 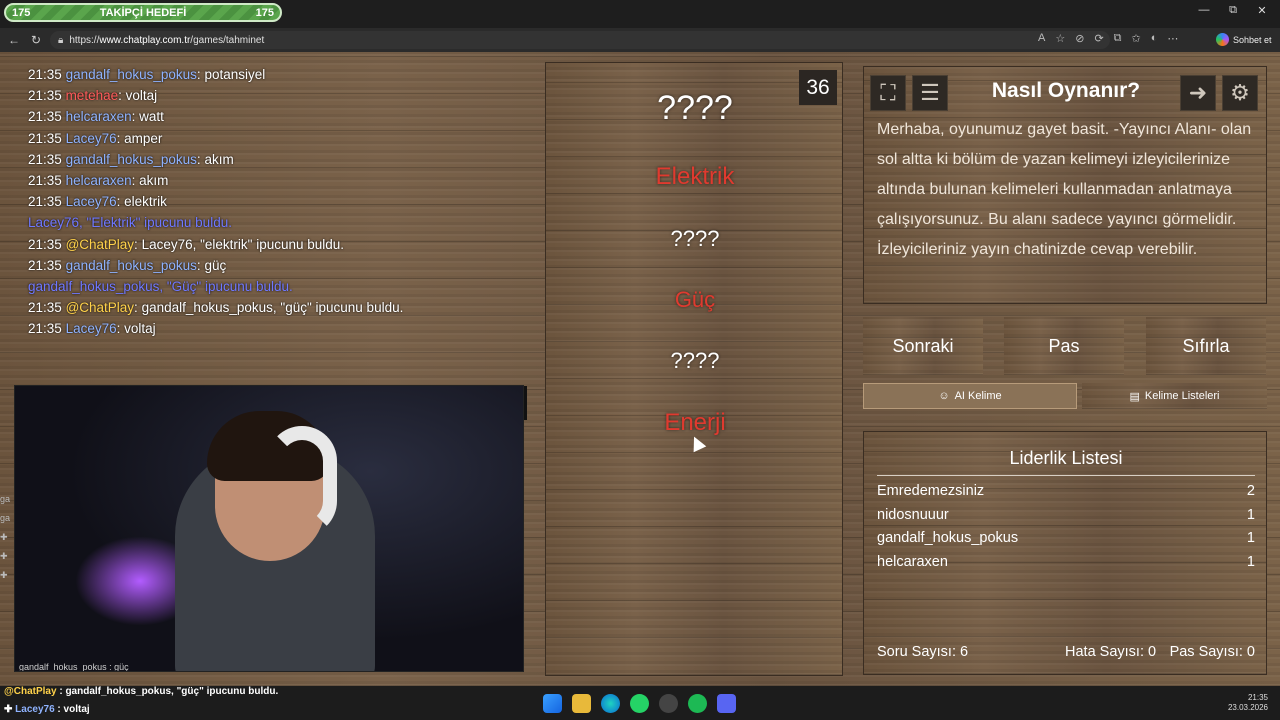 I want to click on copilot-icon, so click(x=1222, y=39).